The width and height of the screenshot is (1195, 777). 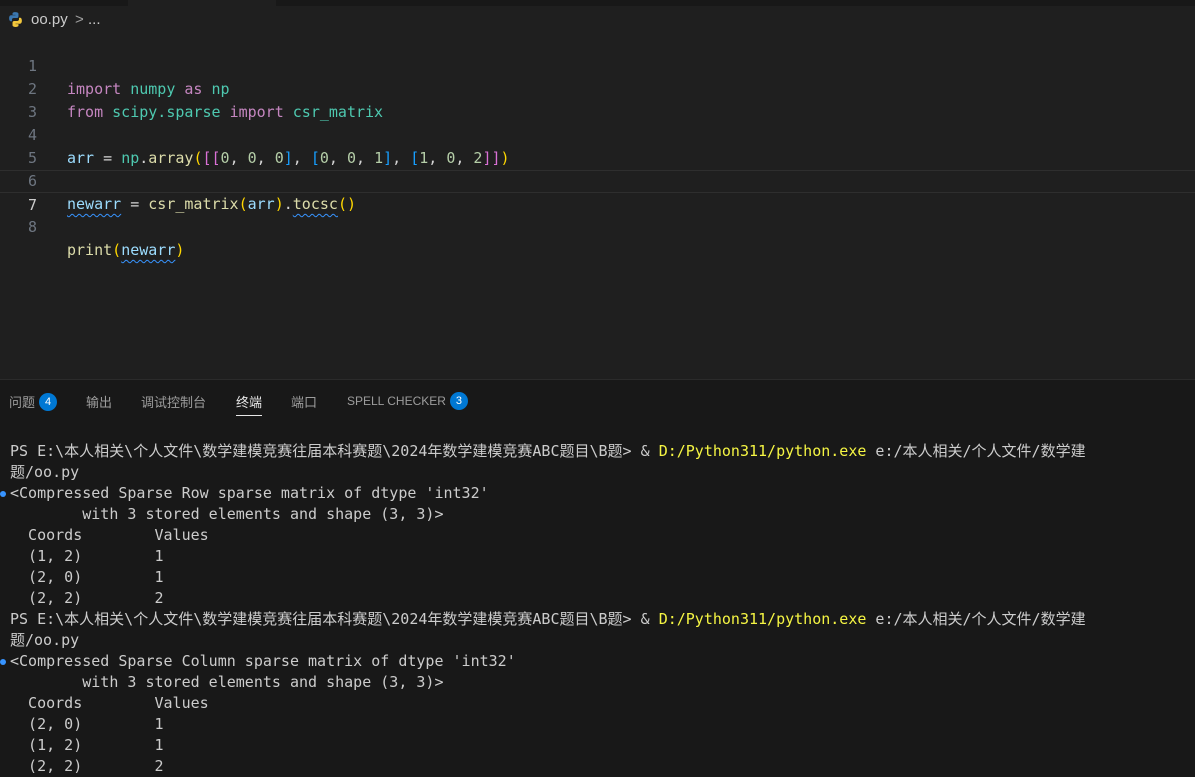 I want to click on code-line: 1 import numpy as np, so click(x=597, y=65).